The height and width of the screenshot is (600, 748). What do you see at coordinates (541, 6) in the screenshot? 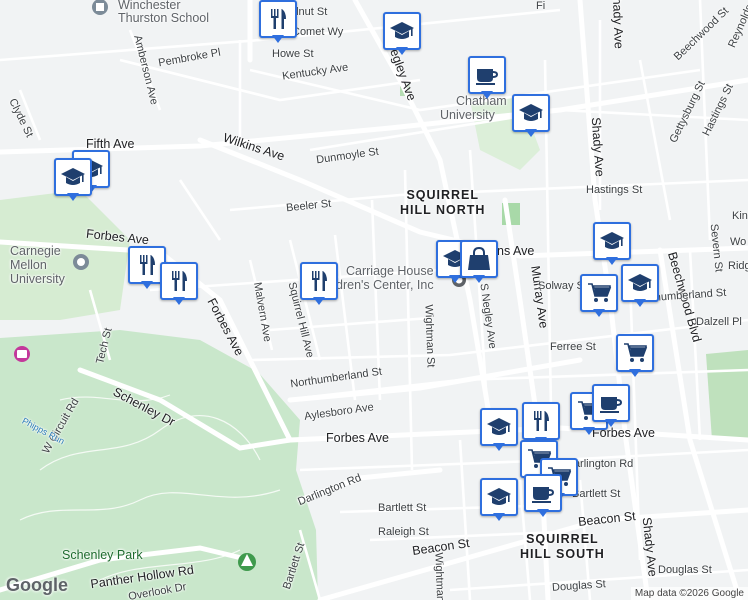
I see `label-fi: Fi` at bounding box center [541, 6].